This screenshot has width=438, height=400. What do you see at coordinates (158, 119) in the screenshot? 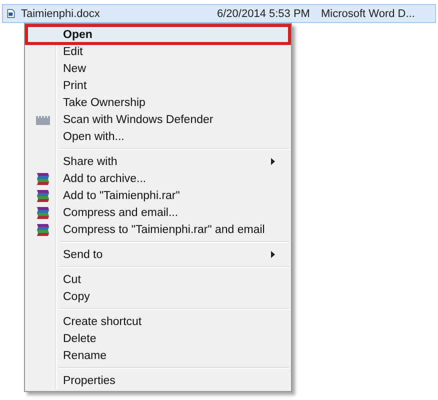
I see `menu-item: Scan with Windows Defender` at bounding box center [158, 119].